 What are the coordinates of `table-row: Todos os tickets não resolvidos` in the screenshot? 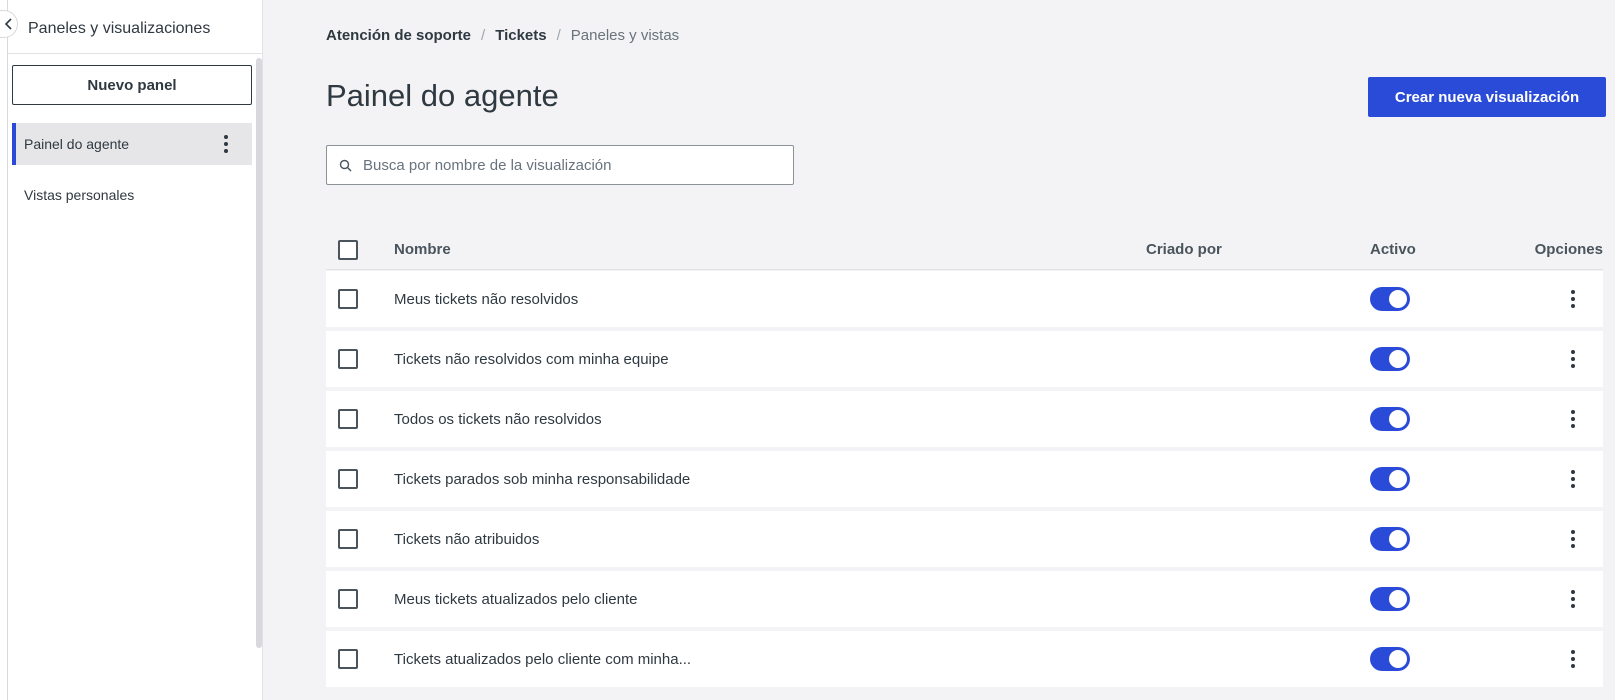 It's located at (964, 419).